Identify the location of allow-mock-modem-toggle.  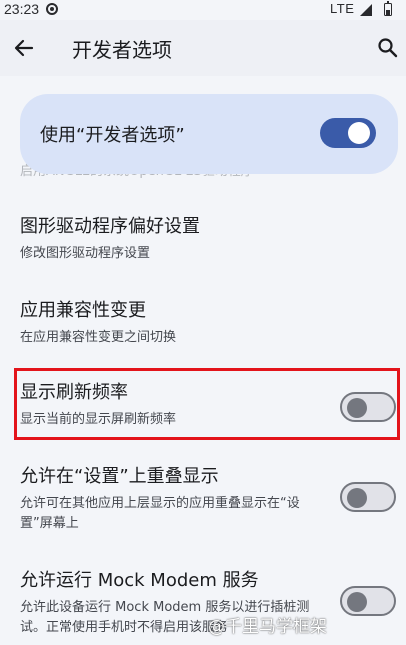
(368, 601).